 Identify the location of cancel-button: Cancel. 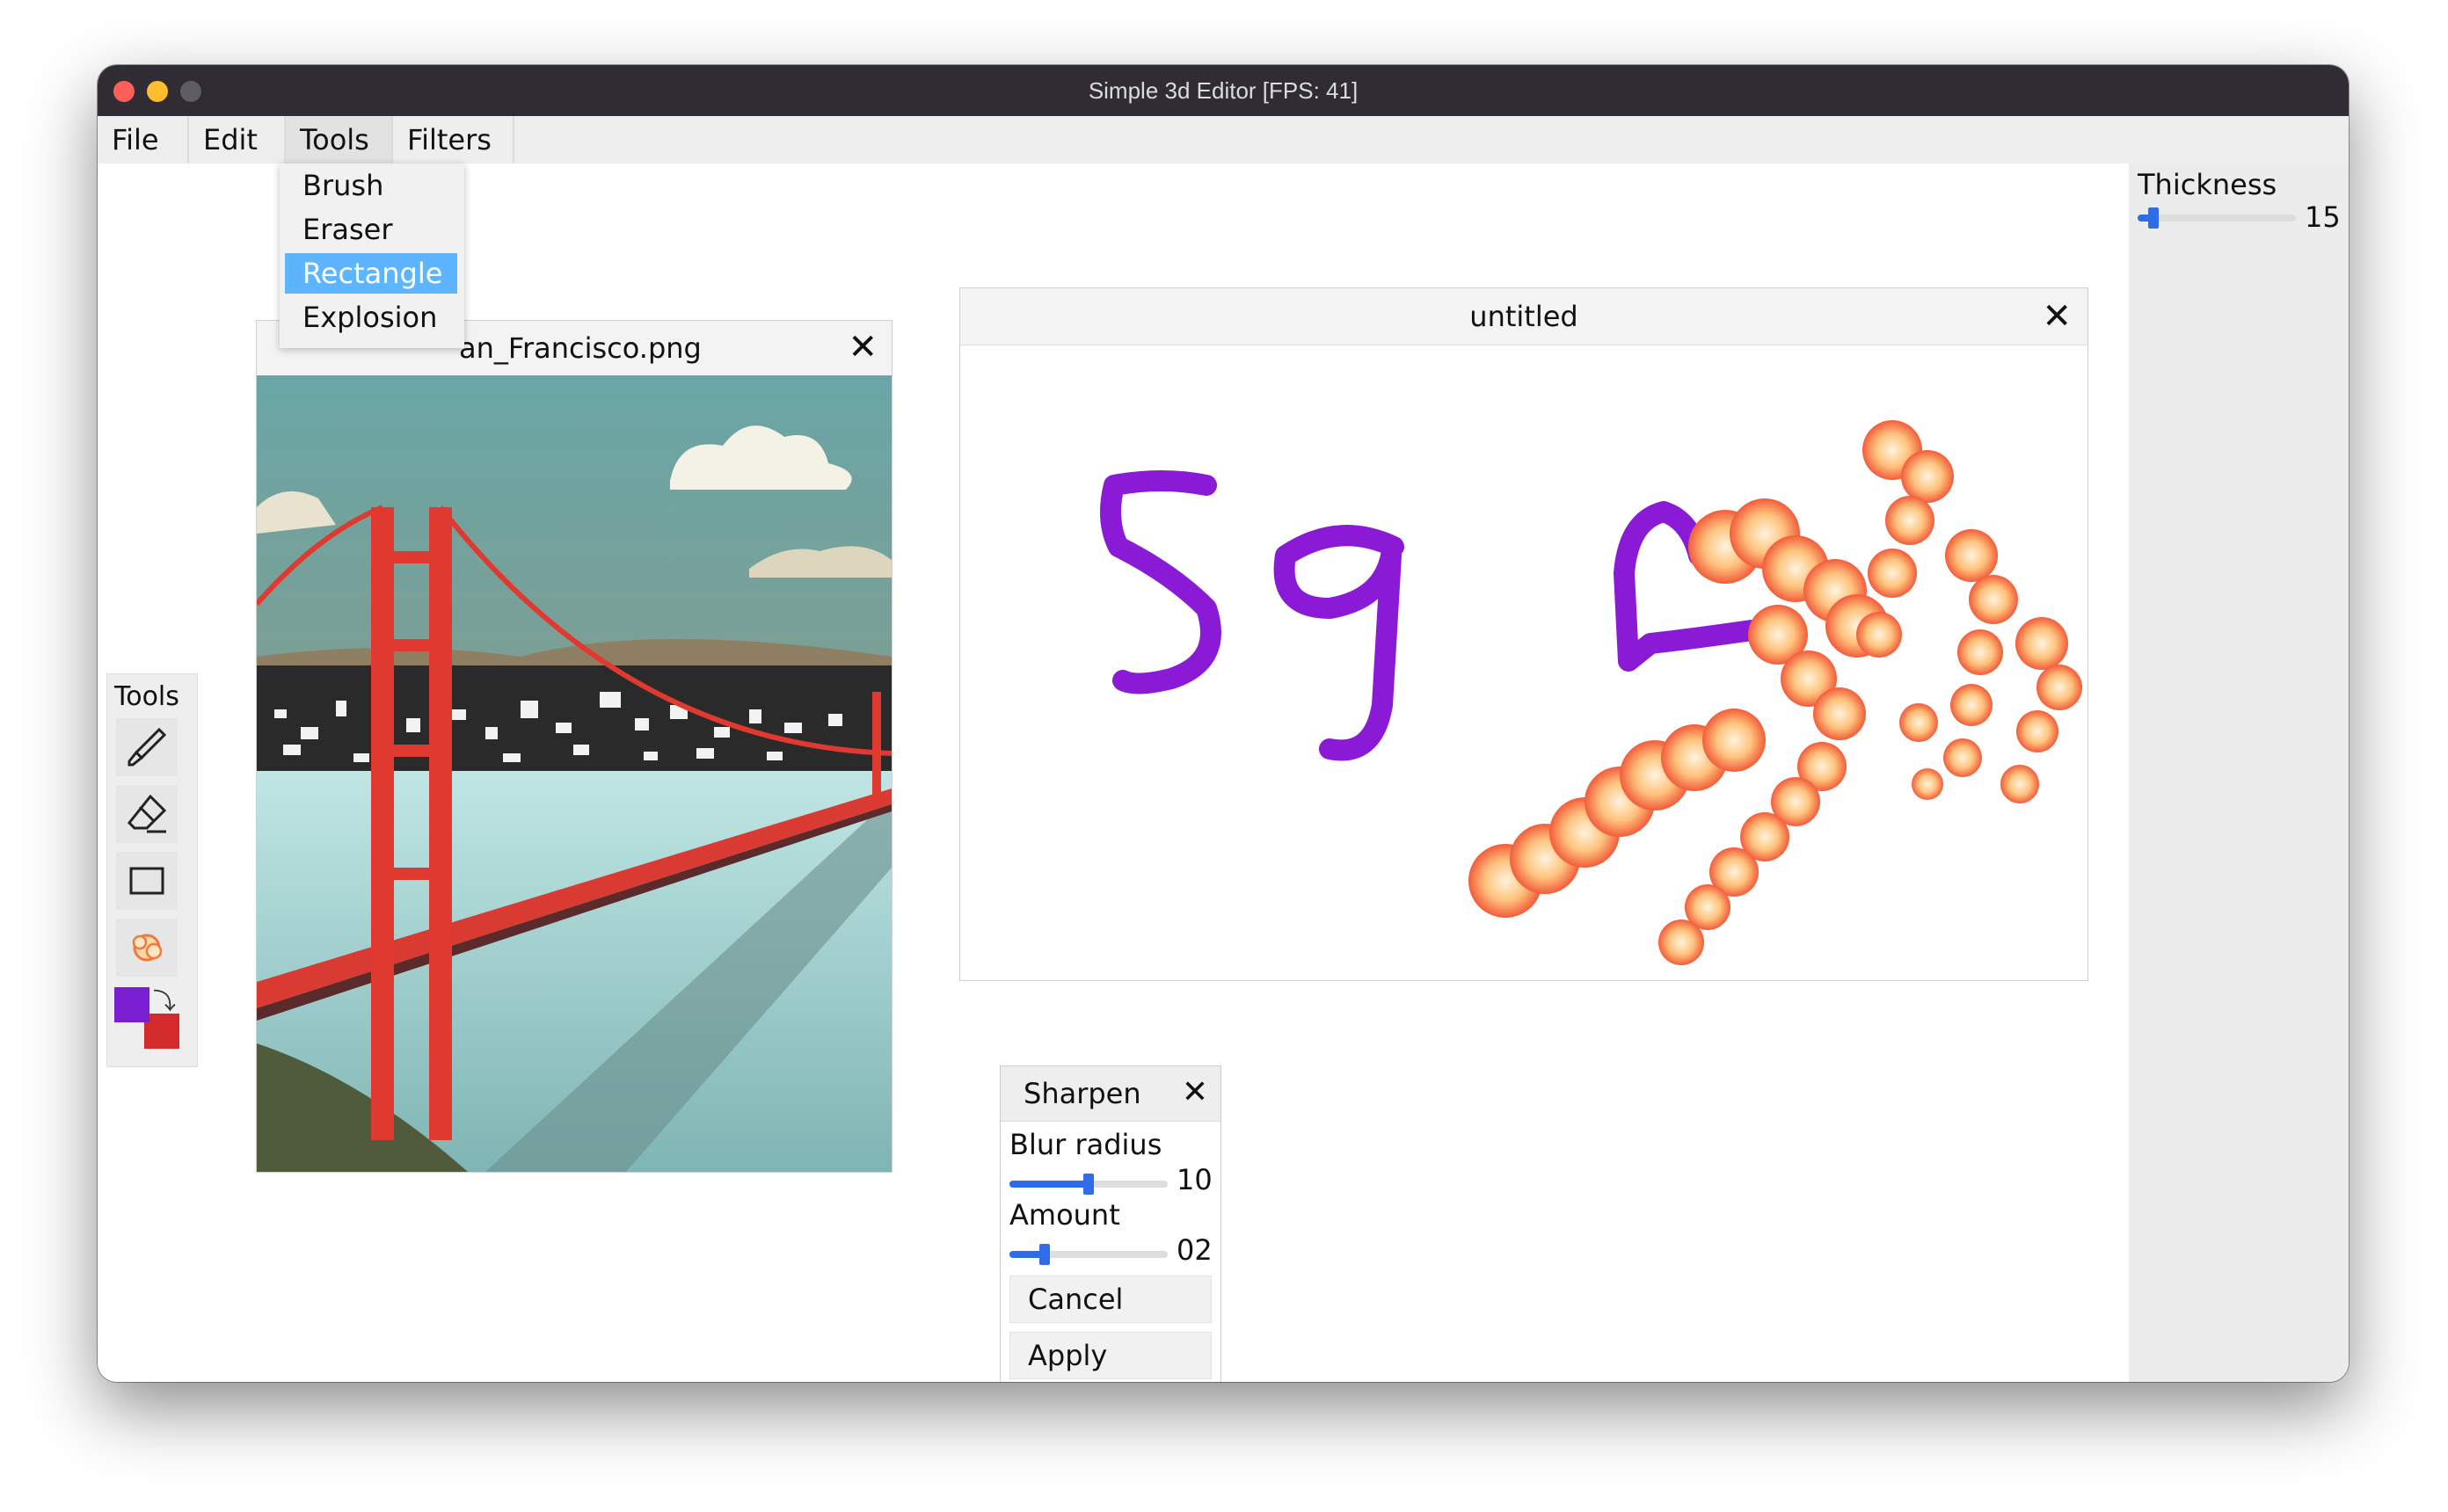
(1110, 1300).